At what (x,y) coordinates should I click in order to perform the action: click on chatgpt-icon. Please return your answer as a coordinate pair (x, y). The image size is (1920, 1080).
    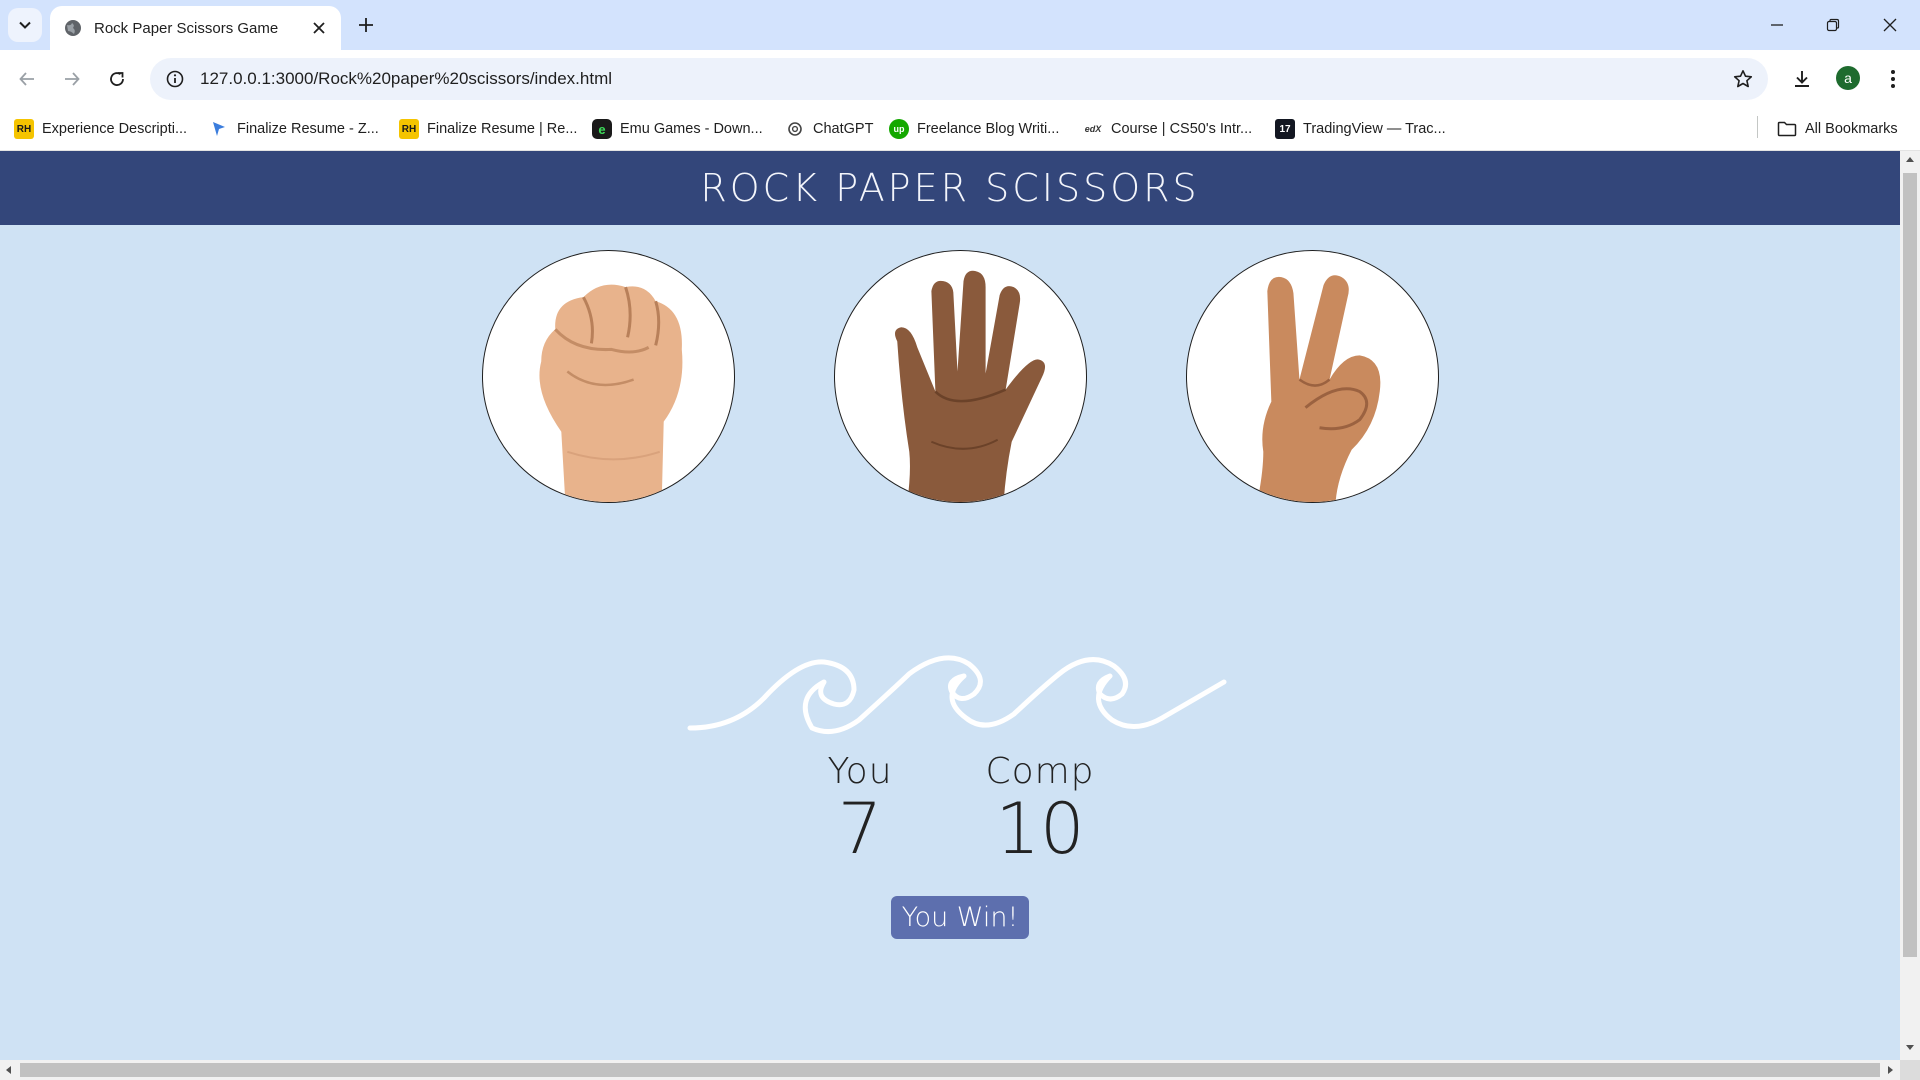
    Looking at the image, I should click on (795, 129).